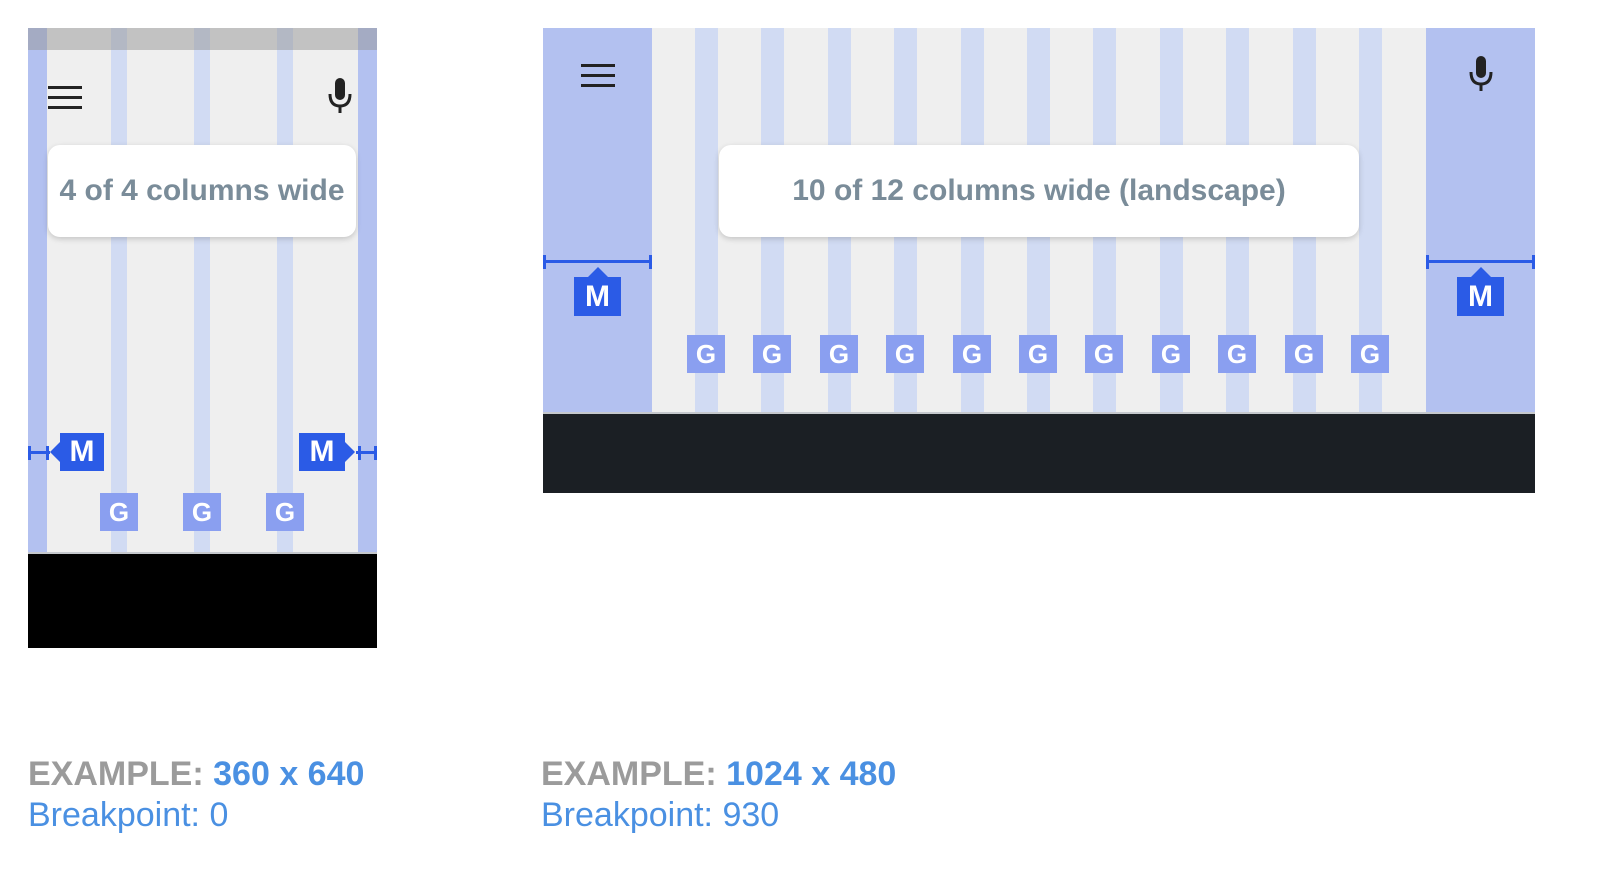  I want to click on breakpoint-caption: Breakpoint: 930, so click(660, 815).